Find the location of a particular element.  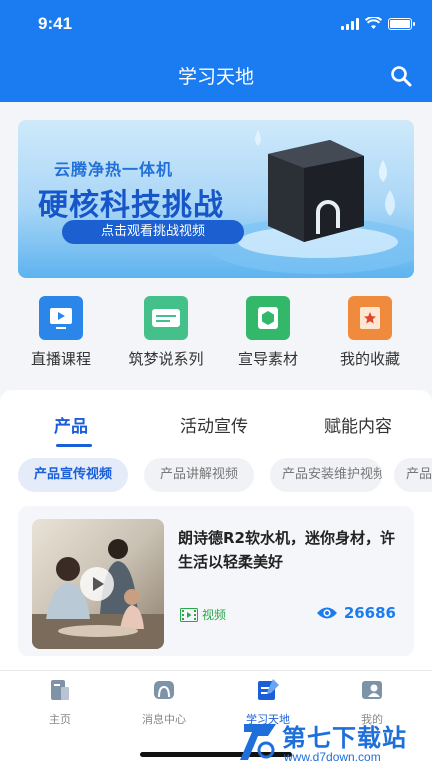

banner-headline: 硬核科技挑战 is located at coordinates (131, 205).